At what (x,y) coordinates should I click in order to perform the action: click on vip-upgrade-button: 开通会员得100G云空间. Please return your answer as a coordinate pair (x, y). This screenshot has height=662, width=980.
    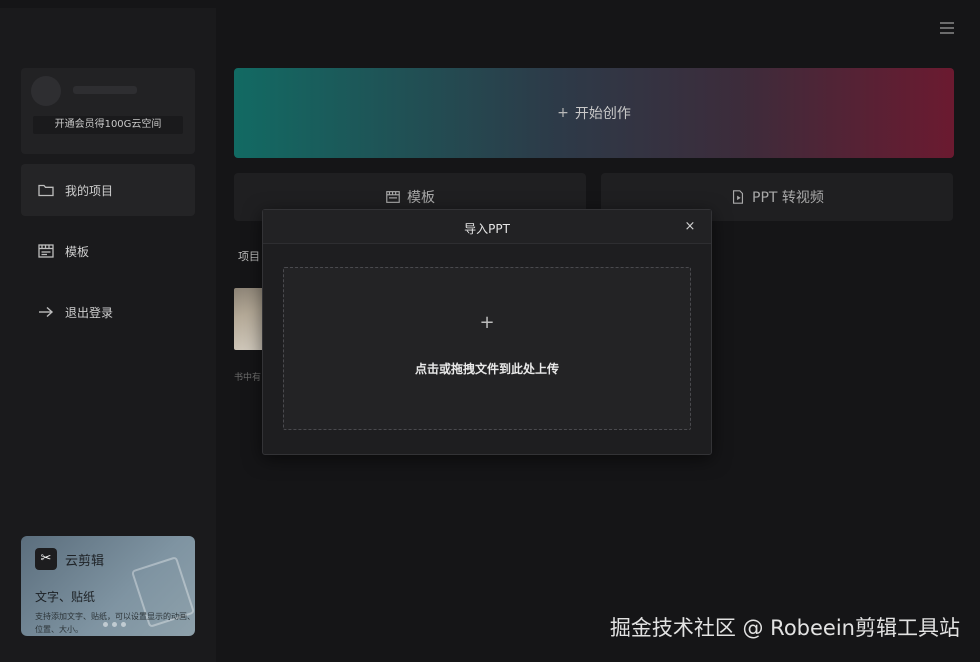
    Looking at the image, I should click on (108, 125).